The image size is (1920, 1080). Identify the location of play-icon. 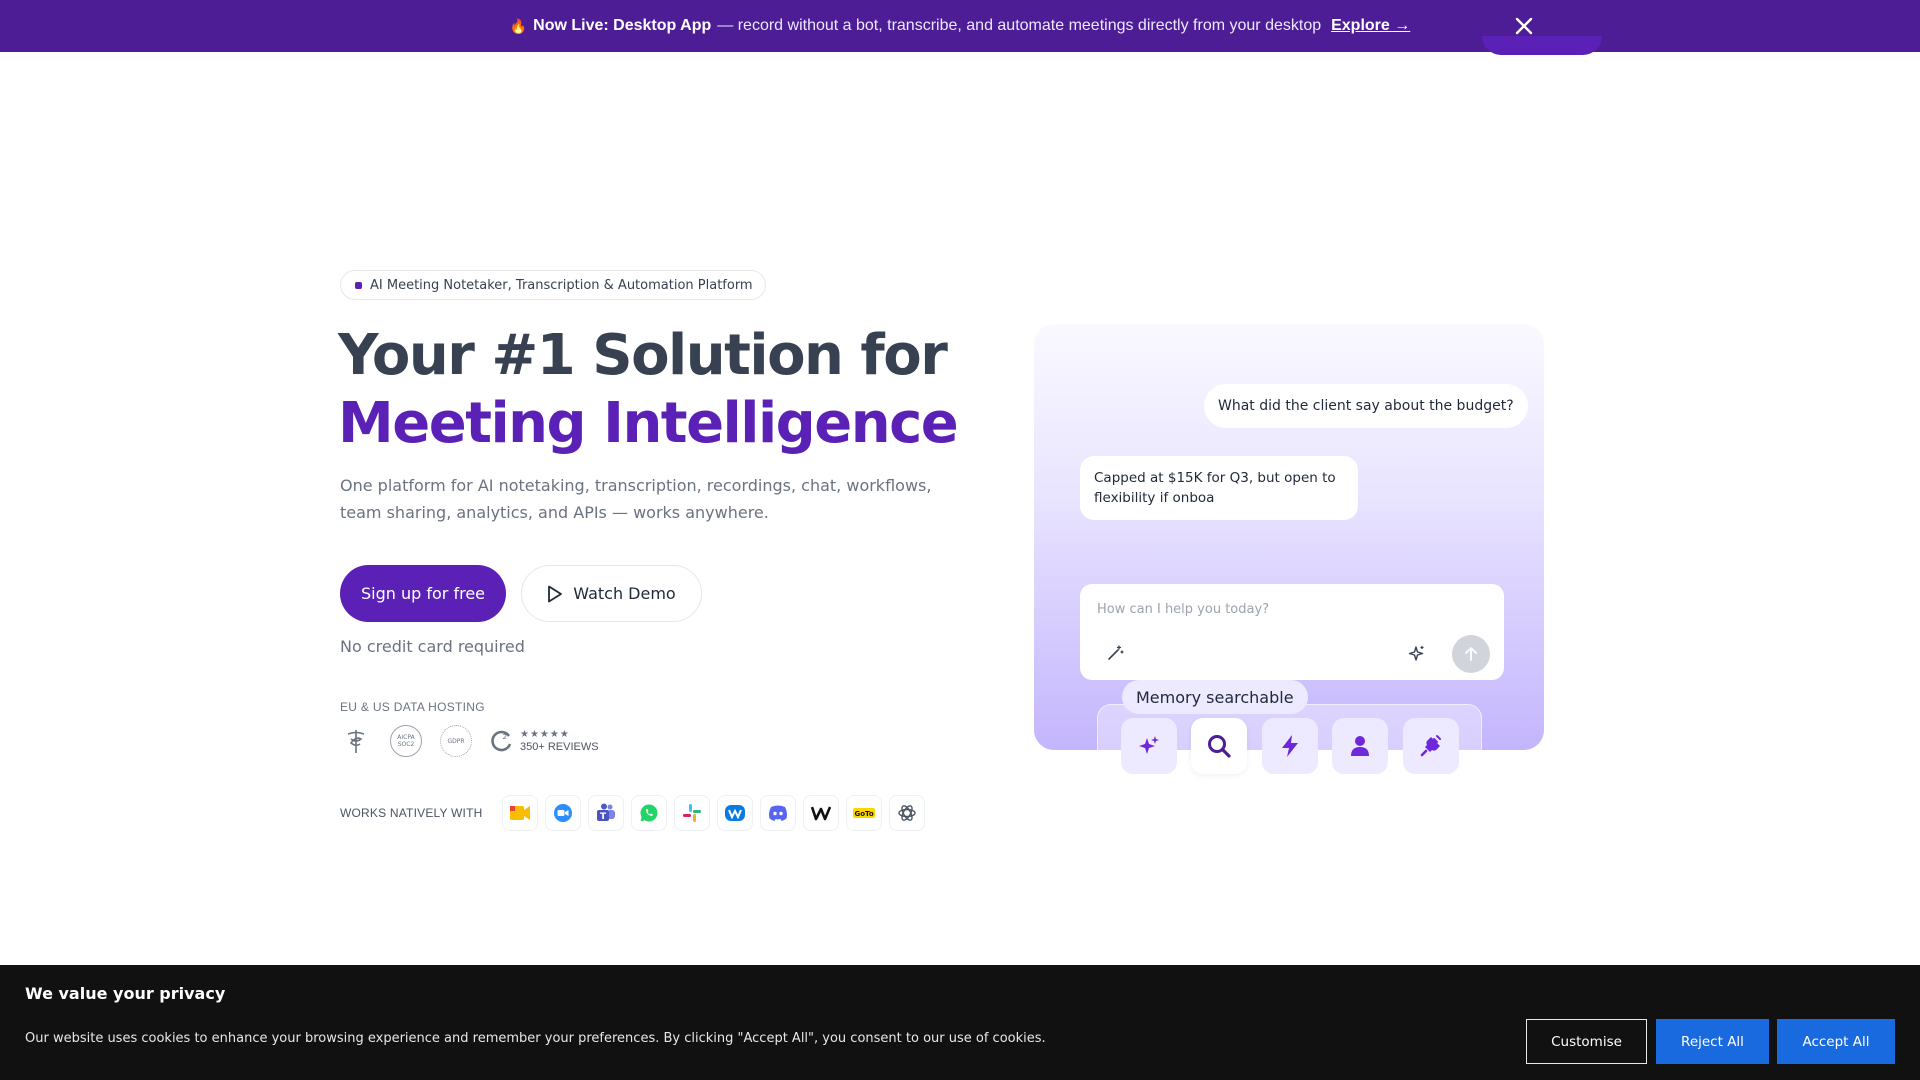
(555, 593).